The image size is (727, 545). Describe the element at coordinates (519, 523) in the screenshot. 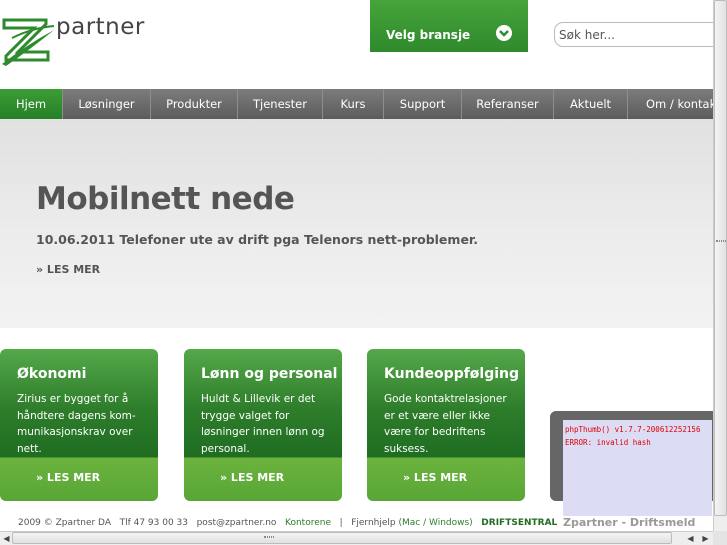

I see `footer-driftsentral-link: DRIFTSENTRAL` at that location.